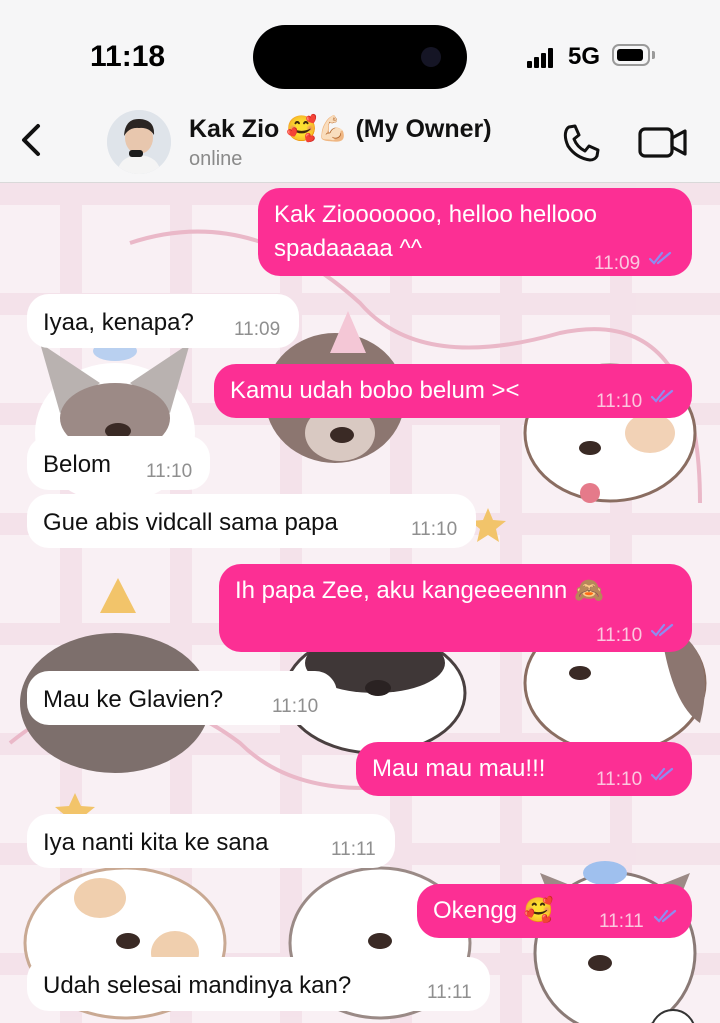 The image size is (720, 1023). I want to click on message-bubble-incoming: Mau ke Glavien? 11:10, so click(182, 698).